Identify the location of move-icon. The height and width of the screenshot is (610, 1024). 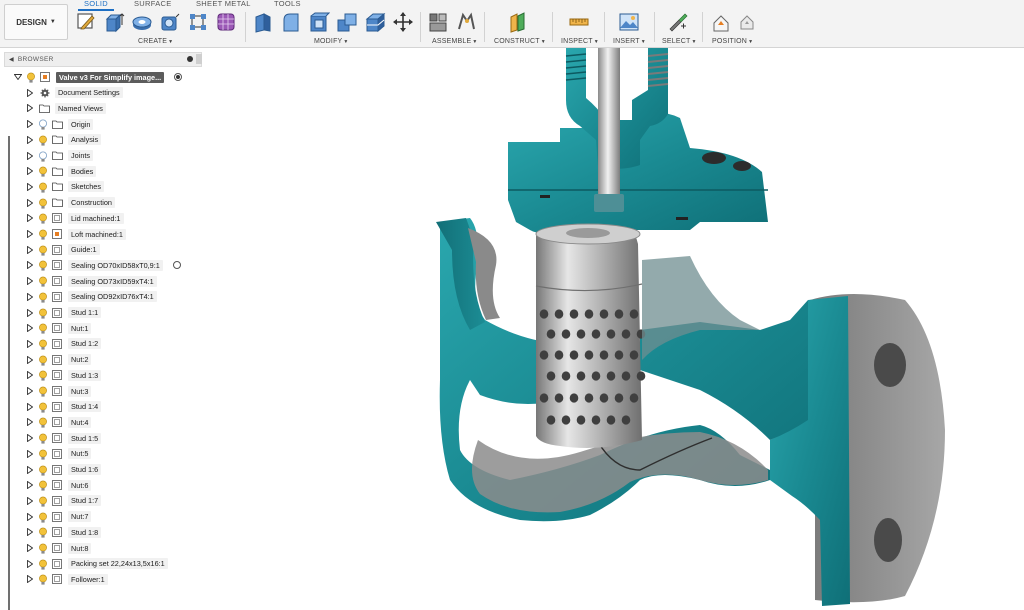
(403, 22).